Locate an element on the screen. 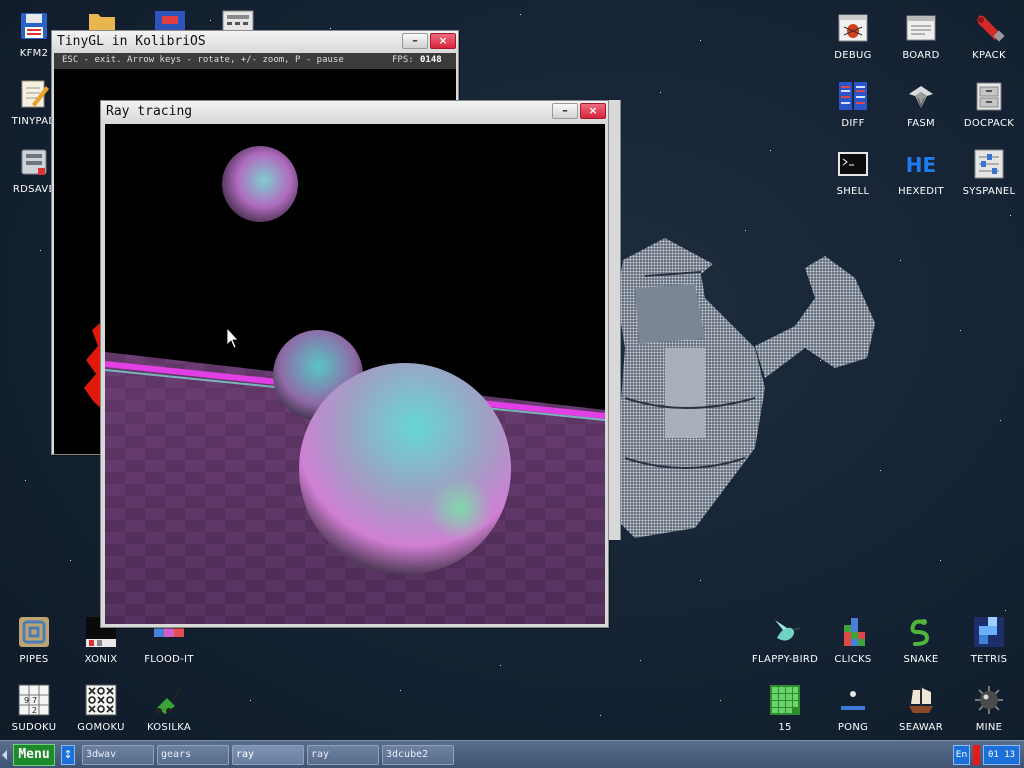  diff-compare-icon is located at coordinates (853, 96).